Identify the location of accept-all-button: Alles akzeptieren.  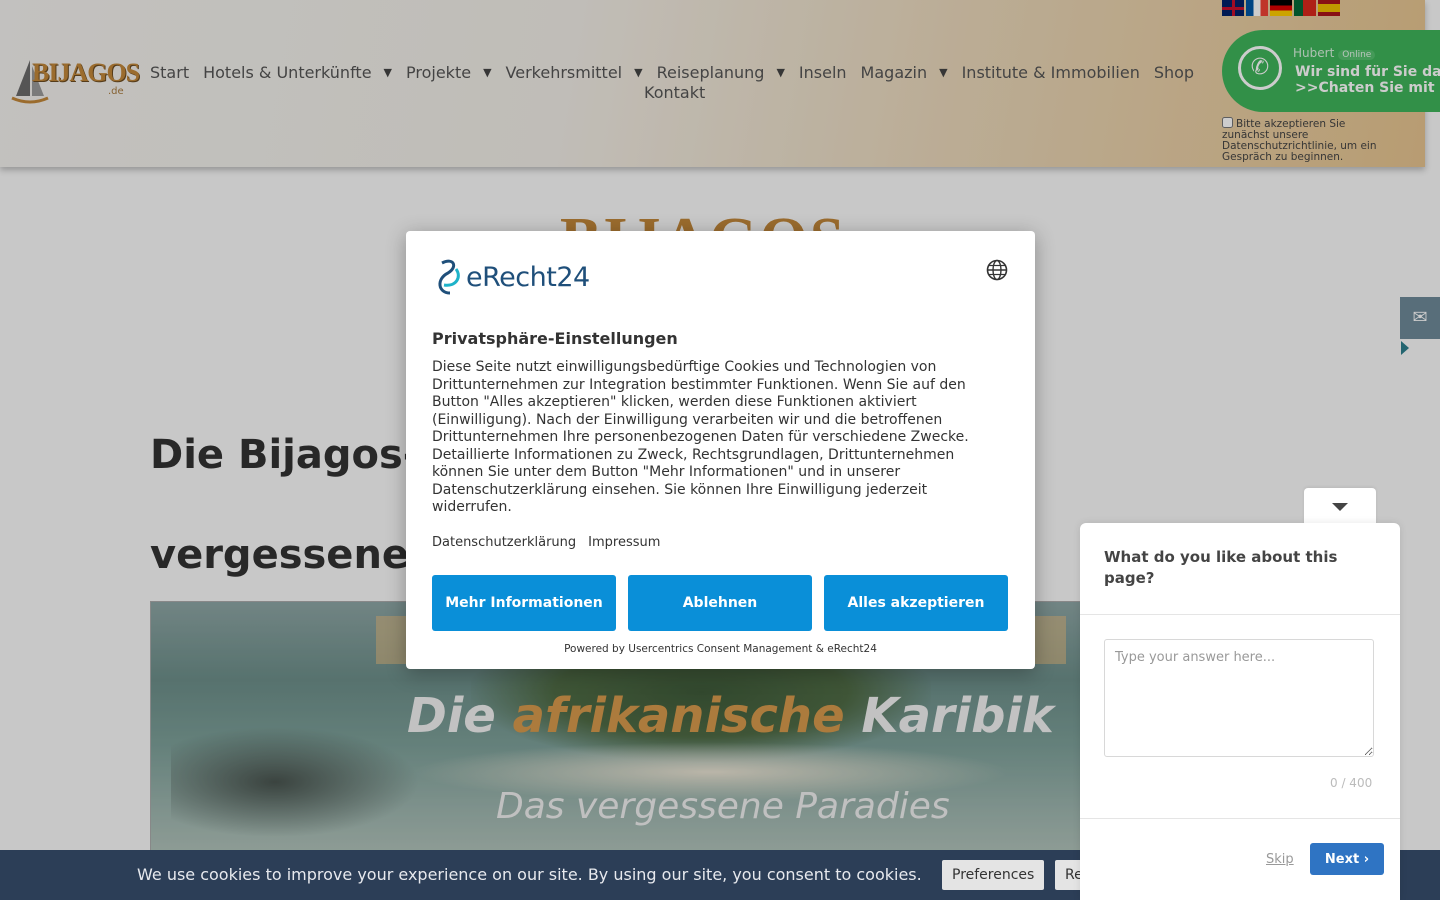
(916, 603).